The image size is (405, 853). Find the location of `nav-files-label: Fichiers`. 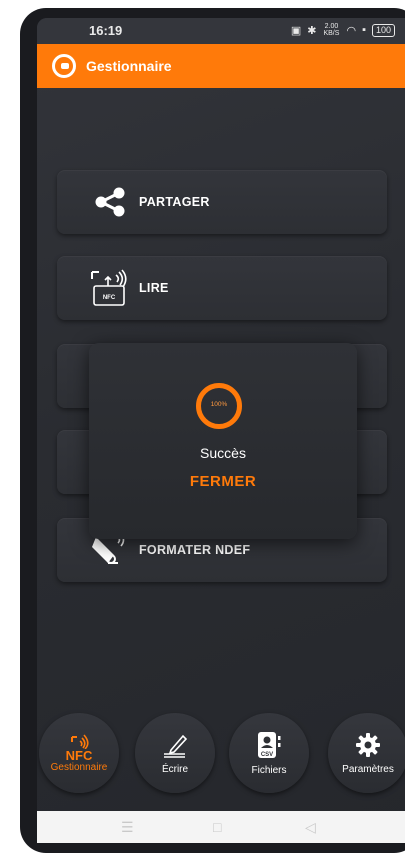

nav-files-label: Fichiers is located at coordinates (269, 770).